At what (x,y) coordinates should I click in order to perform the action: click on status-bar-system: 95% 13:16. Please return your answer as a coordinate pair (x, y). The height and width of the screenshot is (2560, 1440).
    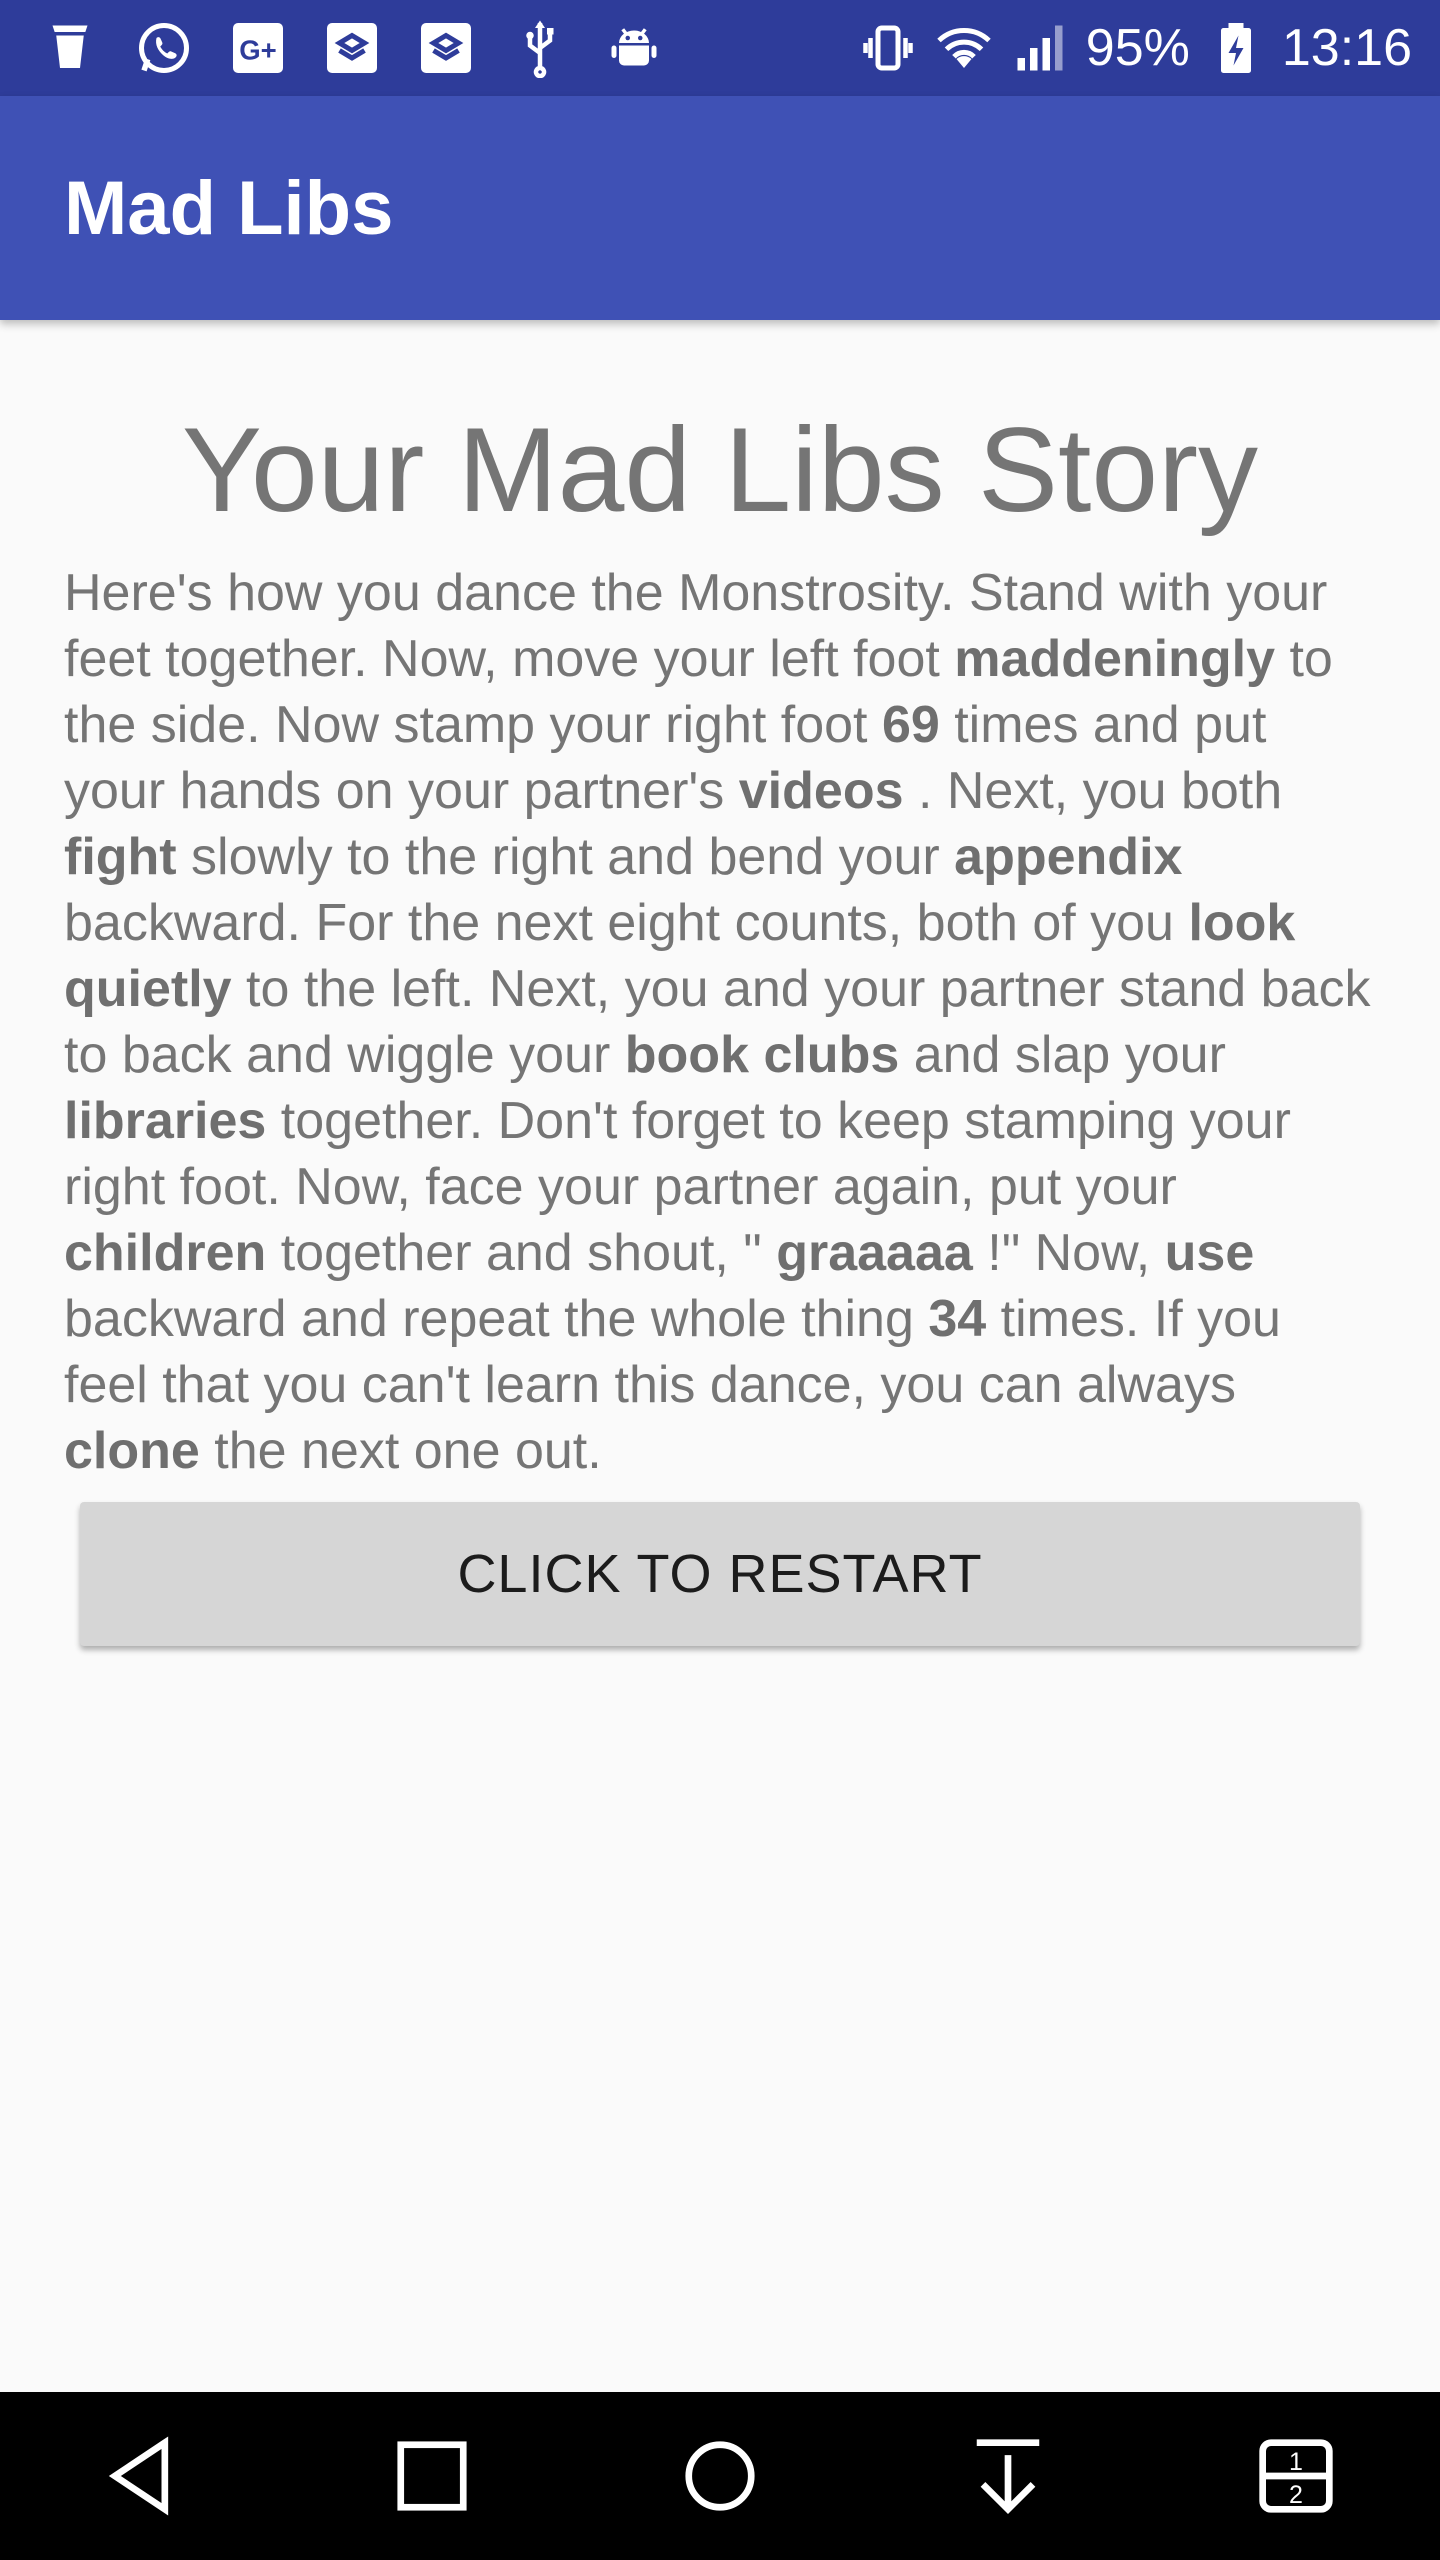
    Looking at the image, I should click on (1135, 48).